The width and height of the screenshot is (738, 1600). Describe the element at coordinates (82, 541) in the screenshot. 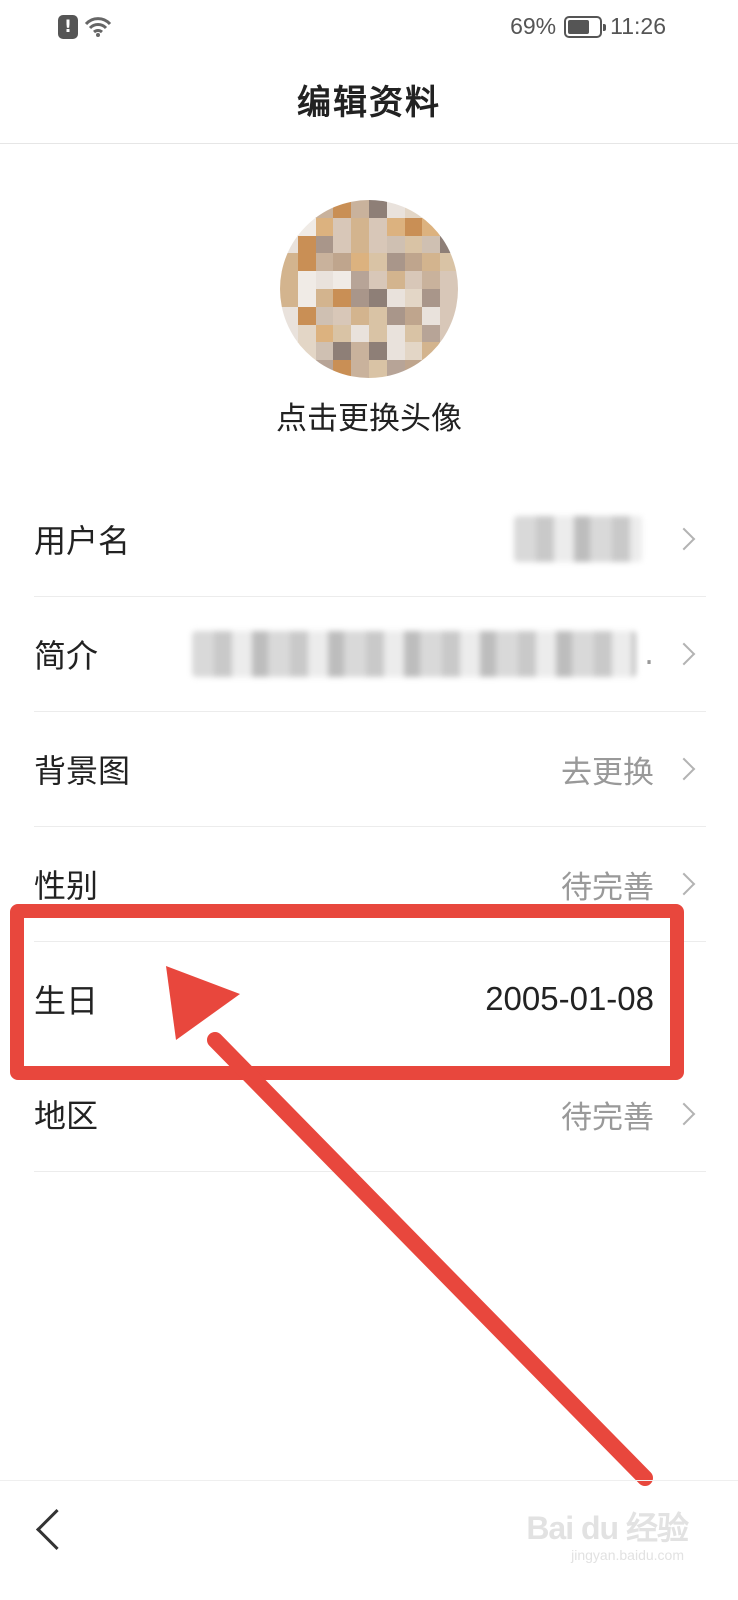

I see `row-label: 用户名` at that location.